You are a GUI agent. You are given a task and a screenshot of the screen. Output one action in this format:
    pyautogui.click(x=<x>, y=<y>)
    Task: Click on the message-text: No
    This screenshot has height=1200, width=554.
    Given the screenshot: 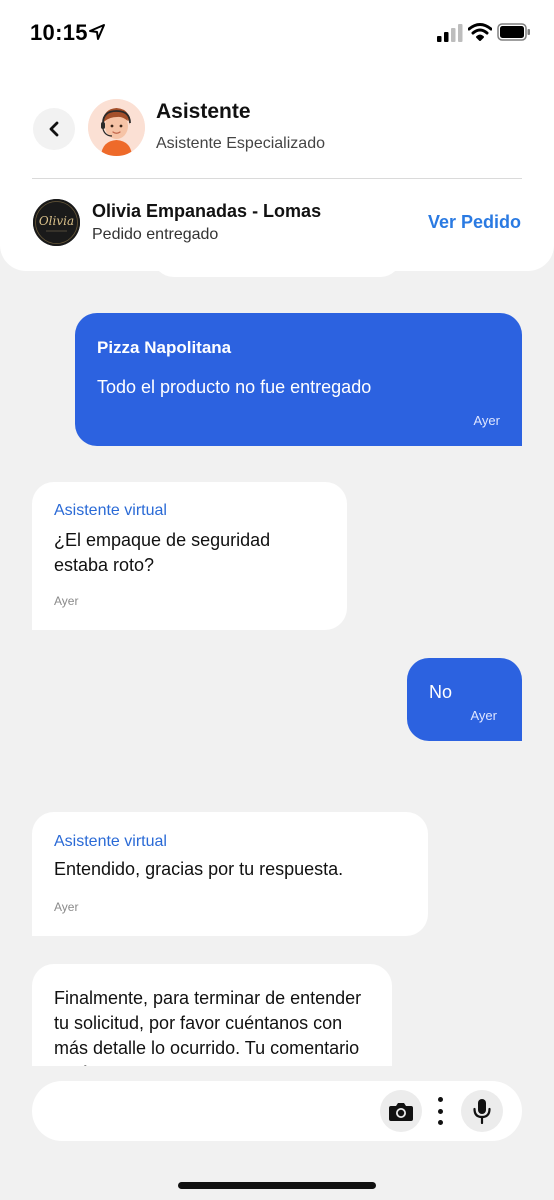 What is the action you would take?
    pyautogui.click(x=441, y=692)
    